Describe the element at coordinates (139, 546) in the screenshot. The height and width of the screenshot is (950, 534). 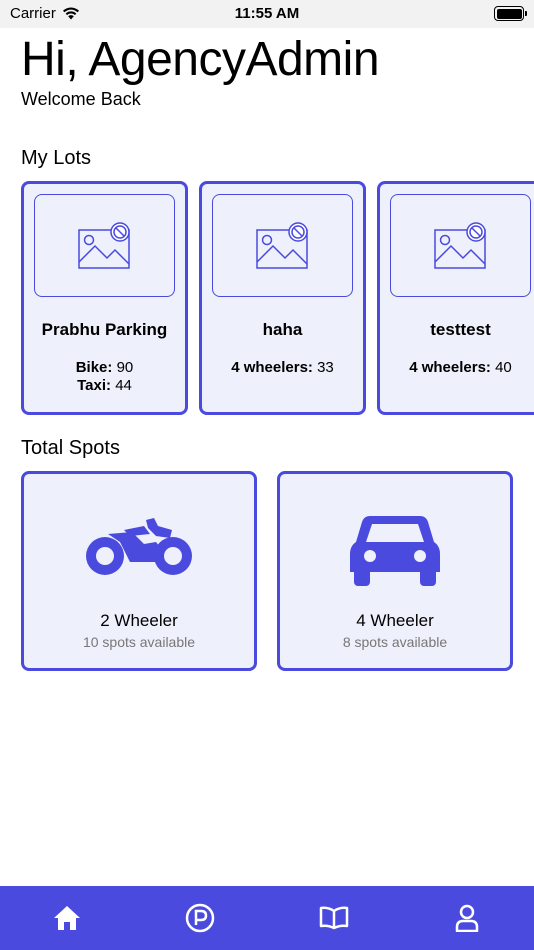
I see `motorcycle-icon` at that location.